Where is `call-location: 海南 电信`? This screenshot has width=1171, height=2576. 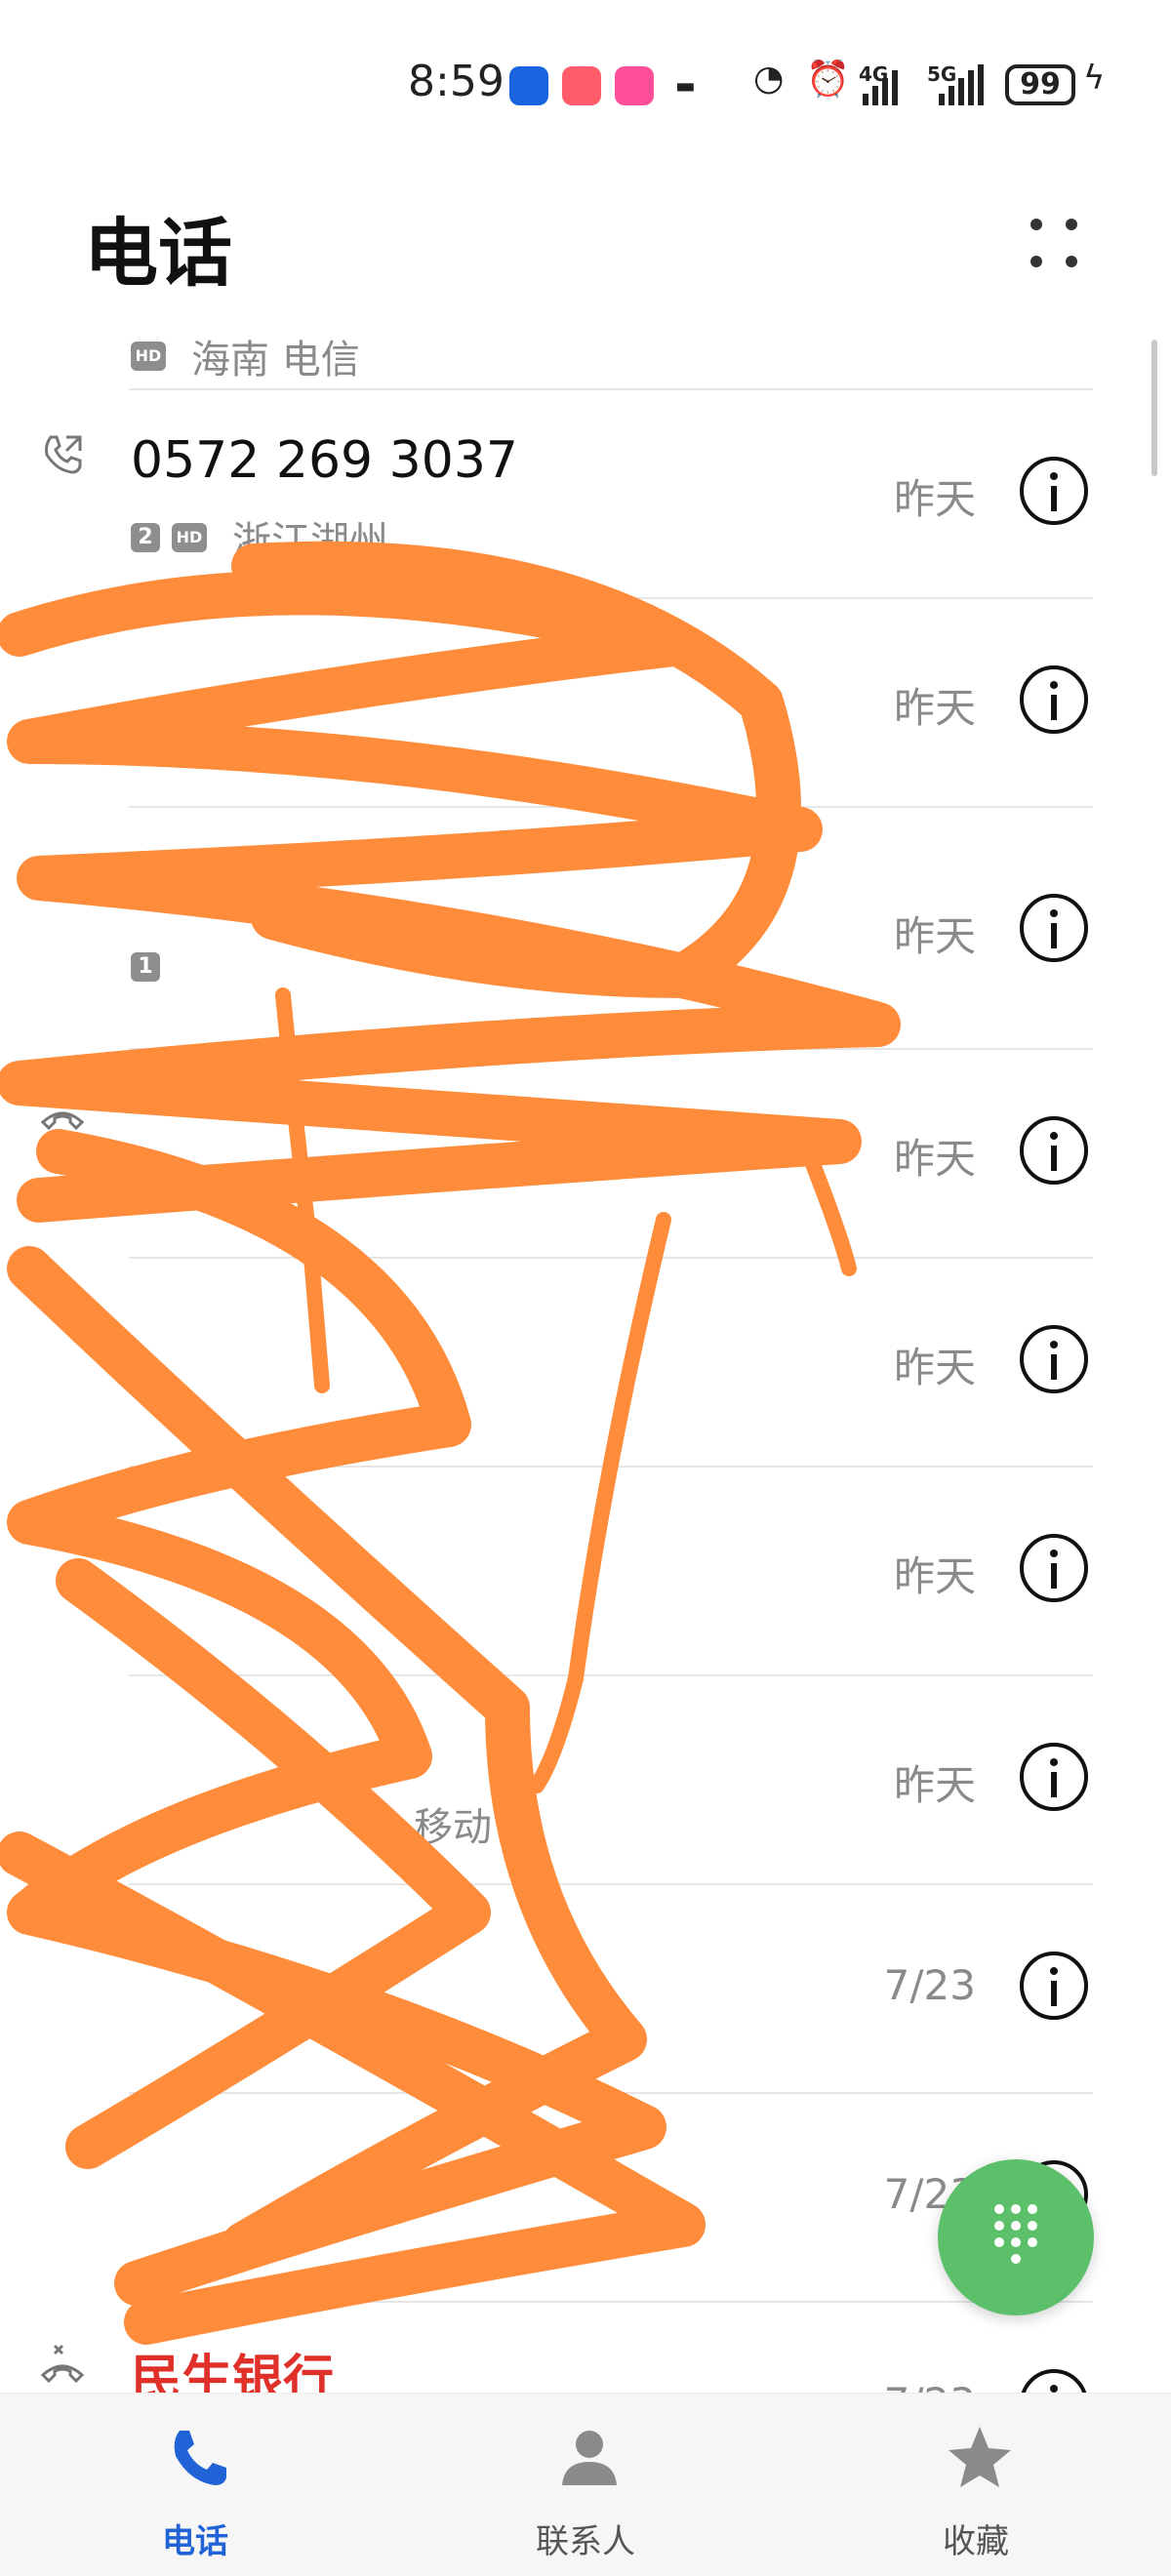 call-location: 海南 电信 is located at coordinates (275, 360).